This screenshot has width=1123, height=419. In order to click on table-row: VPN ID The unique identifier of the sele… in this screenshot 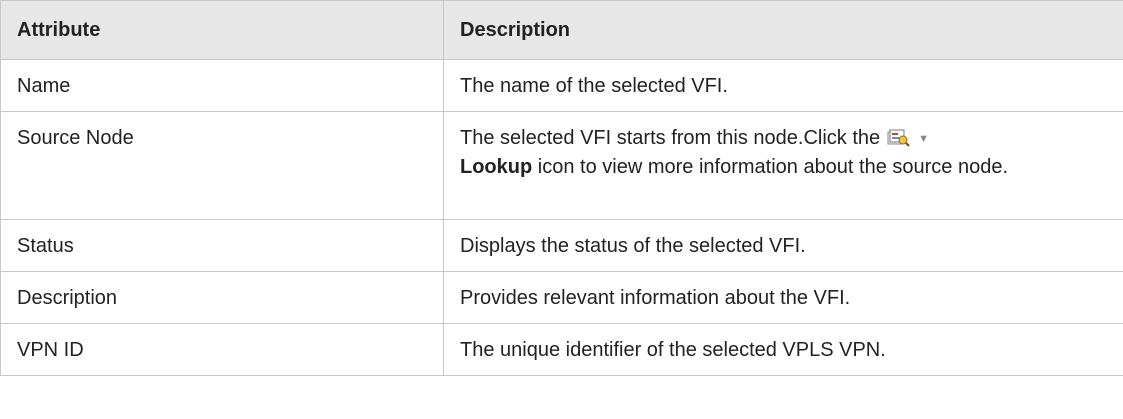, I will do `click(561, 349)`.